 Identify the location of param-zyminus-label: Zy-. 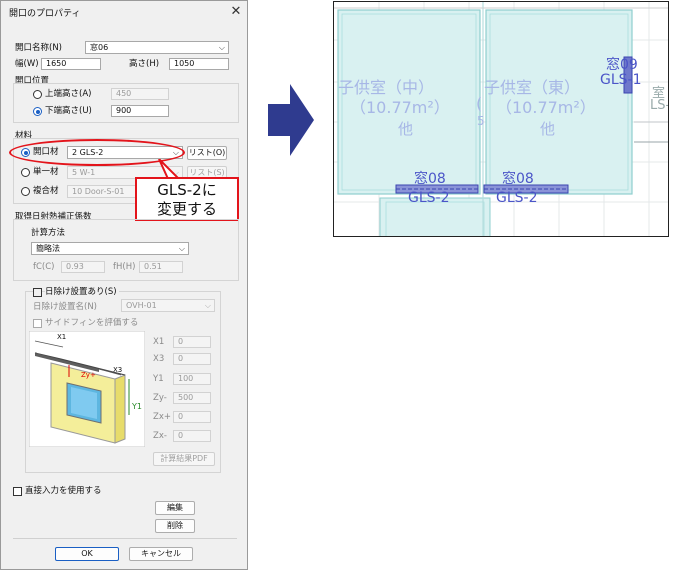
(160, 398).